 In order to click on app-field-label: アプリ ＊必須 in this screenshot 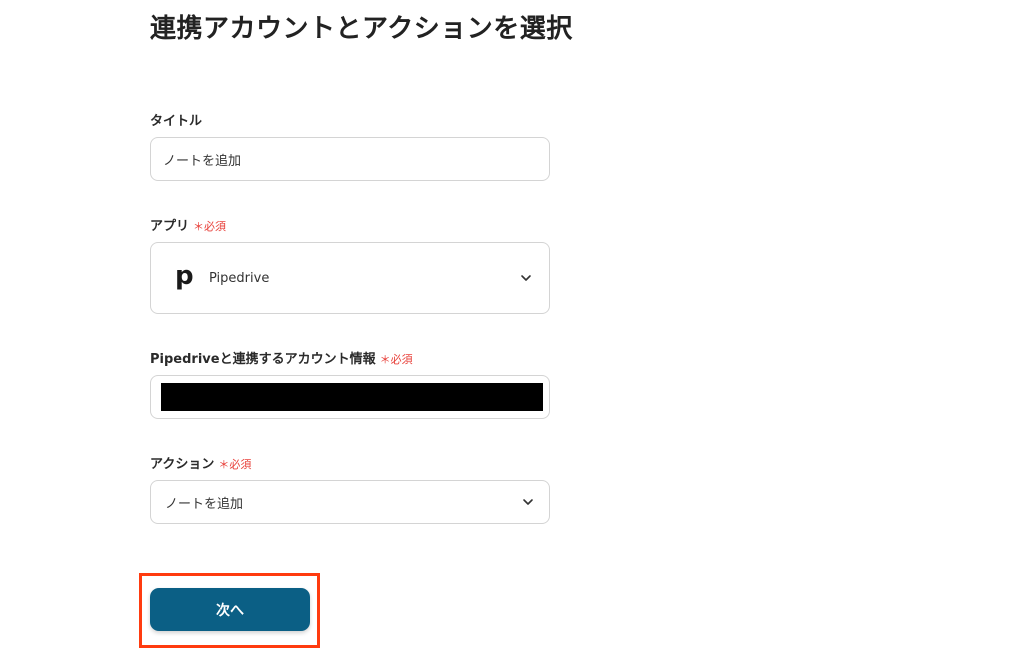, I will do `click(188, 224)`.